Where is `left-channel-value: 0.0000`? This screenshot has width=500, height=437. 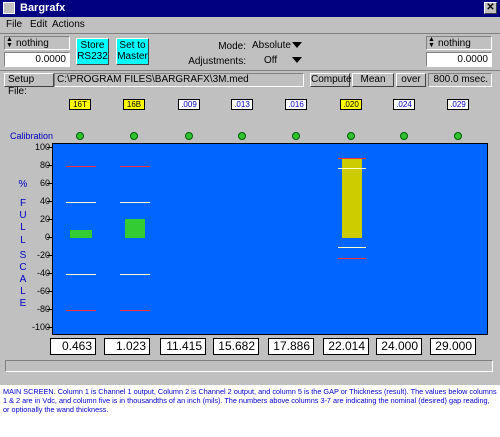
left-channel-value: 0.0000 is located at coordinates (37, 59).